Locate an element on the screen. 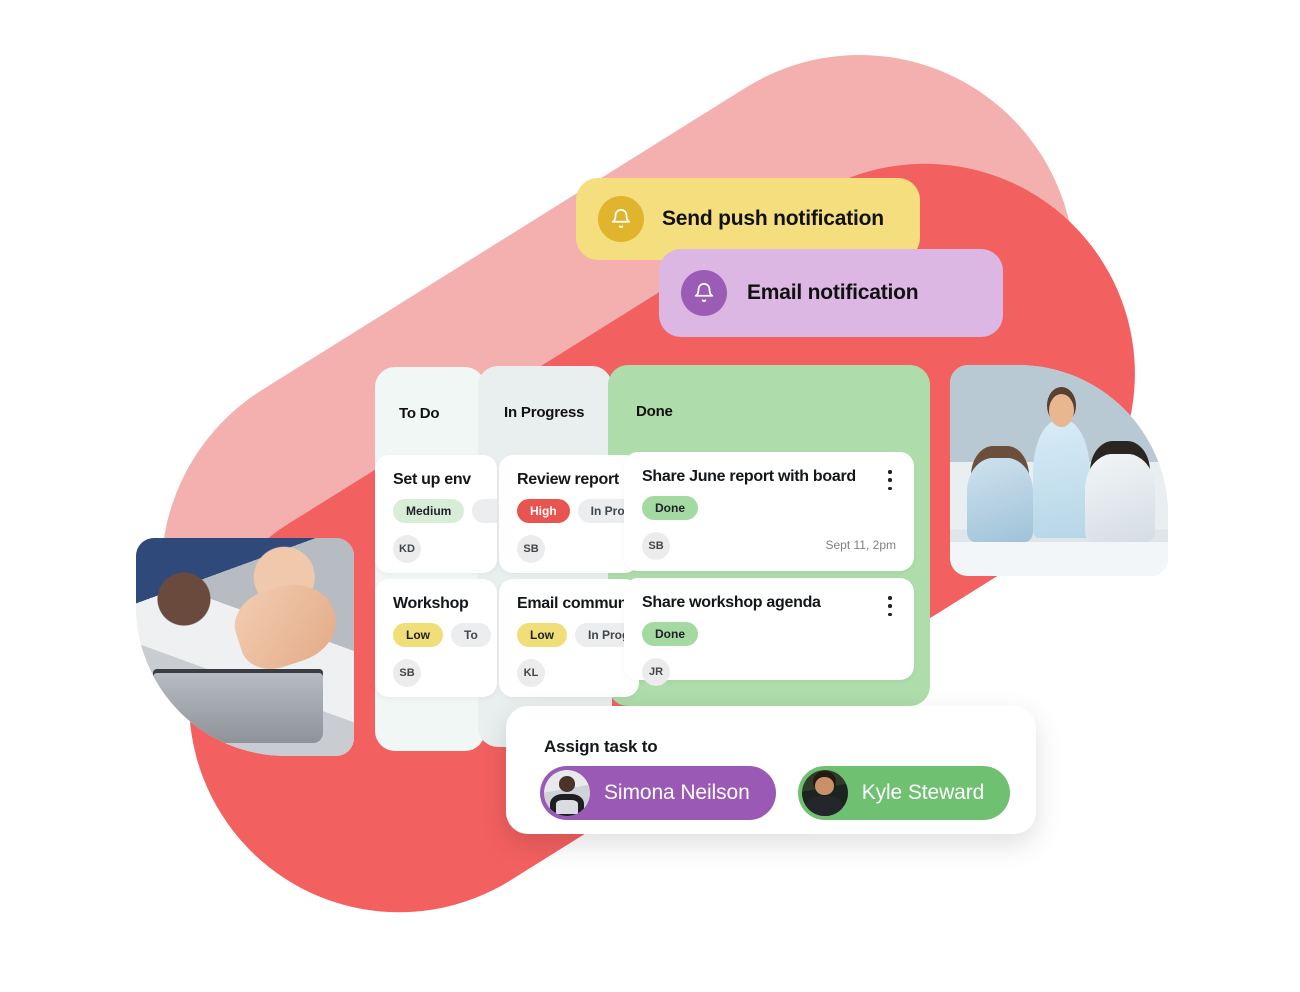 This screenshot has width=1300, height=992. task-card: Workshop Low To SB is located at coordinates (436, 638).